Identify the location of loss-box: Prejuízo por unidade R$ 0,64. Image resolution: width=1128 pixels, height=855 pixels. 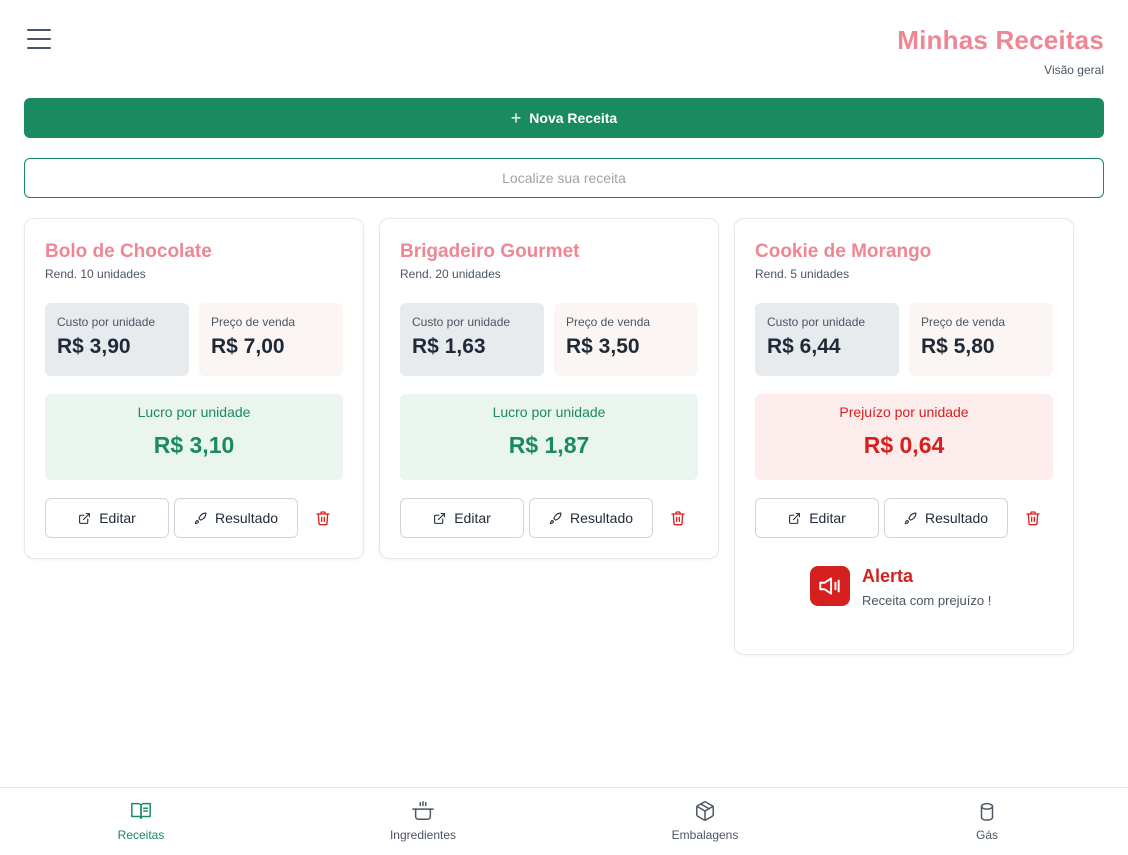
(904, 437).